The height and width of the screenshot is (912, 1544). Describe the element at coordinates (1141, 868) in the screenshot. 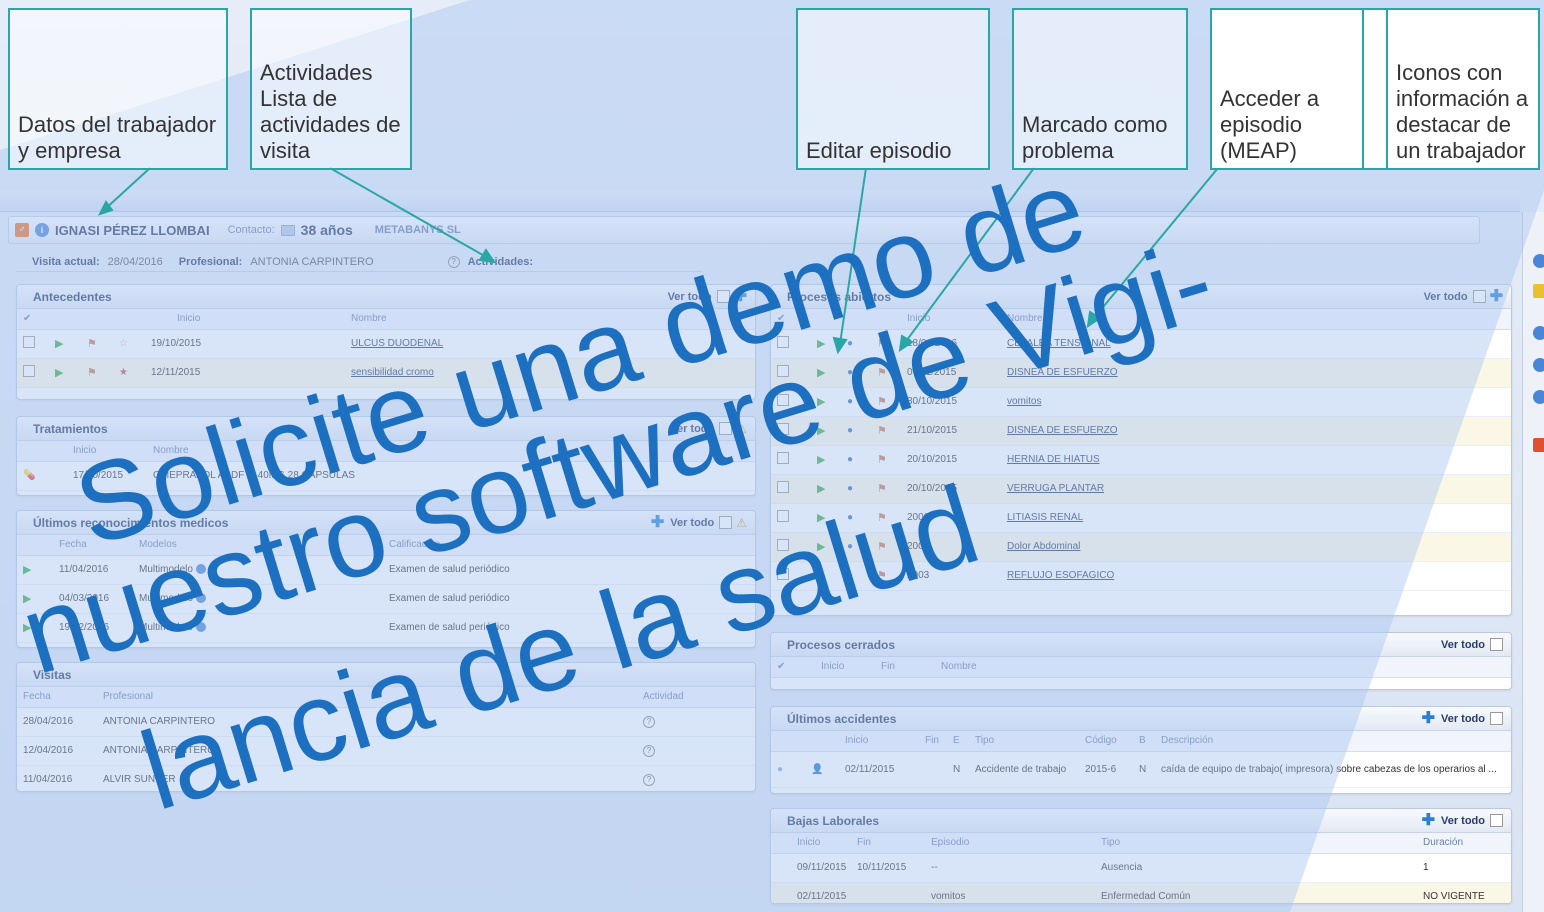

I see `table-row: 09/11/2015 10/11/2015 -- Ausencia 1` at that location.